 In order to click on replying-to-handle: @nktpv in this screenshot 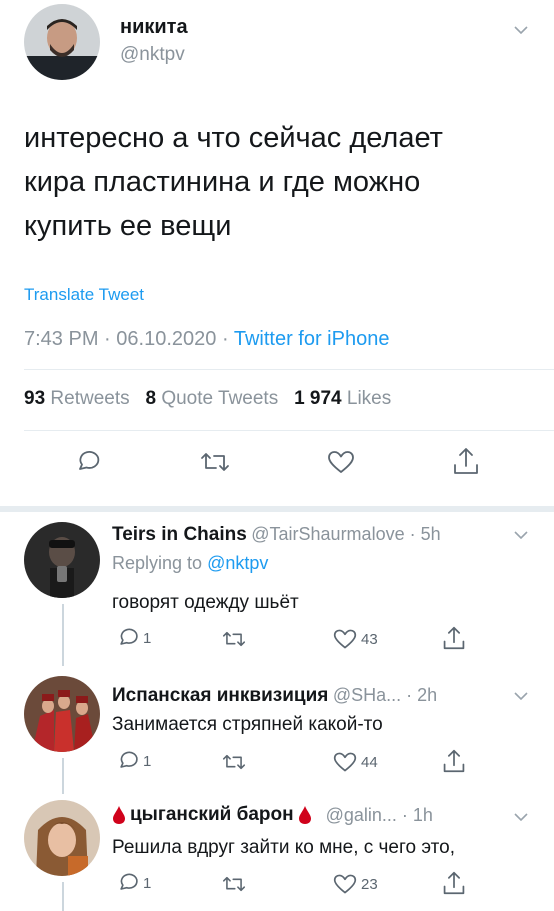, I will do `click(237, 563)`.